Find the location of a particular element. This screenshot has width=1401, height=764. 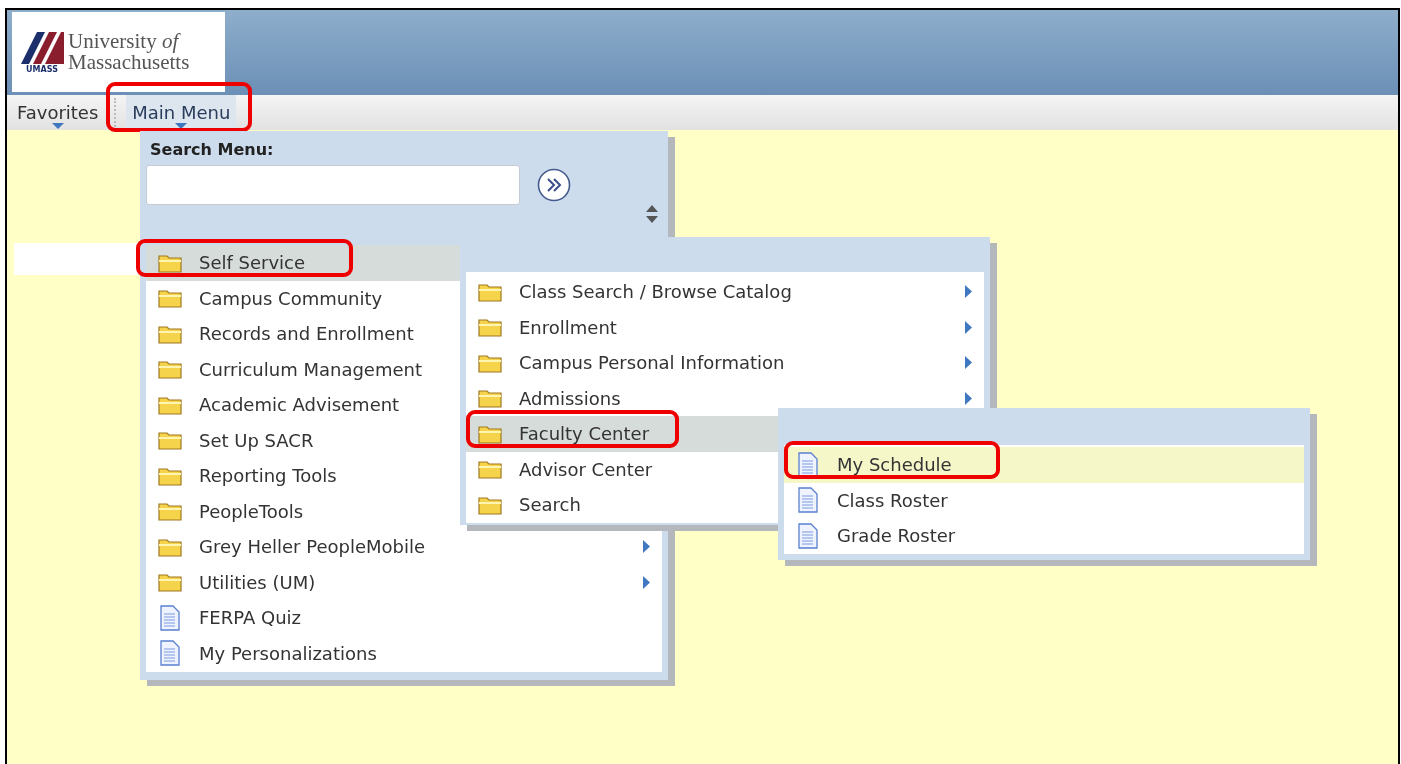

sort-arrows-icon is located at coordinates (652, 214).